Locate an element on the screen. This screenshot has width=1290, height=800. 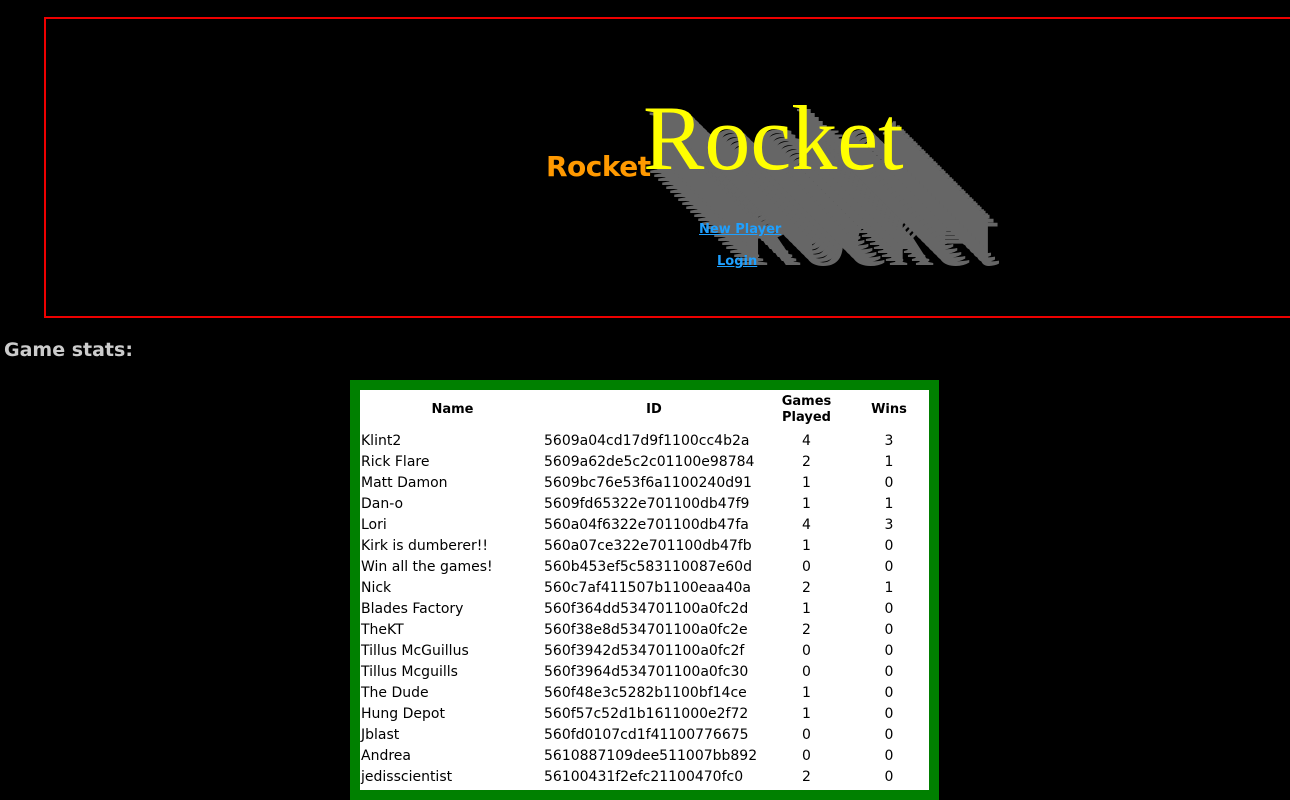
table-row: Lori 560a04f6322e701100db47fa 4 3 is located at coordinates (645, 524).